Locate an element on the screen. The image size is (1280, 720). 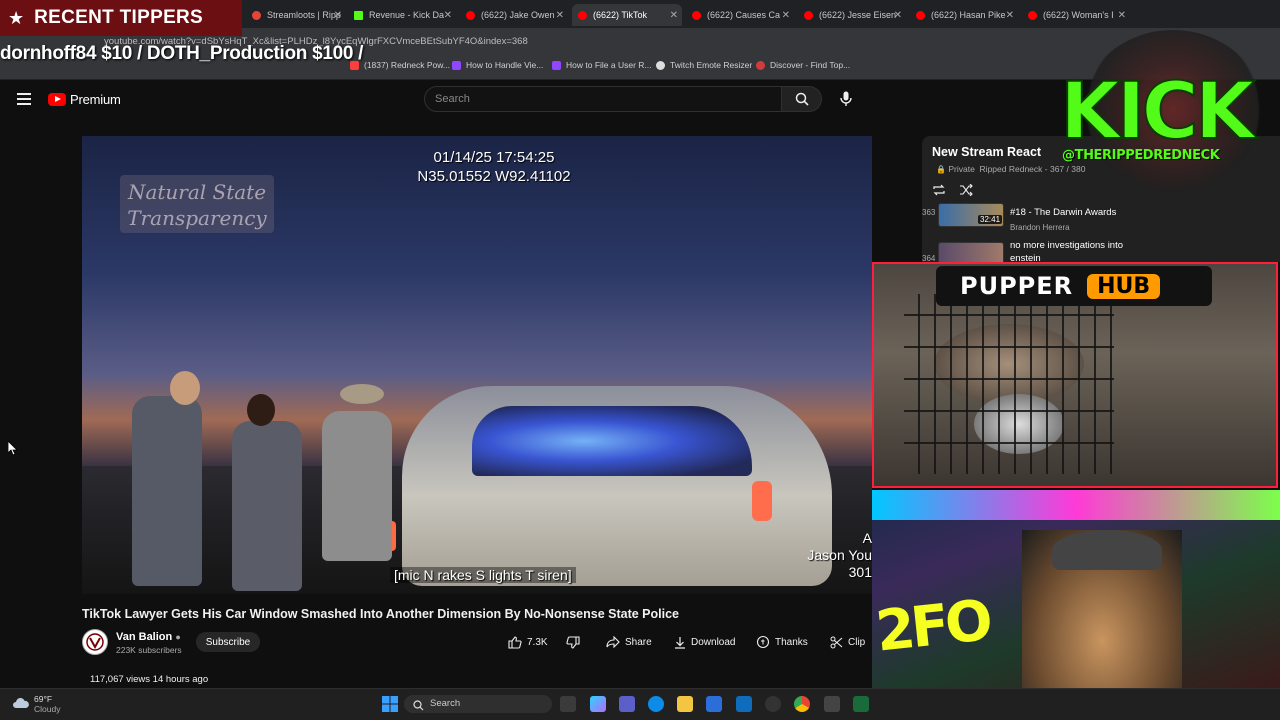
webcam-led-strip is located at coordinates (1076, 505).